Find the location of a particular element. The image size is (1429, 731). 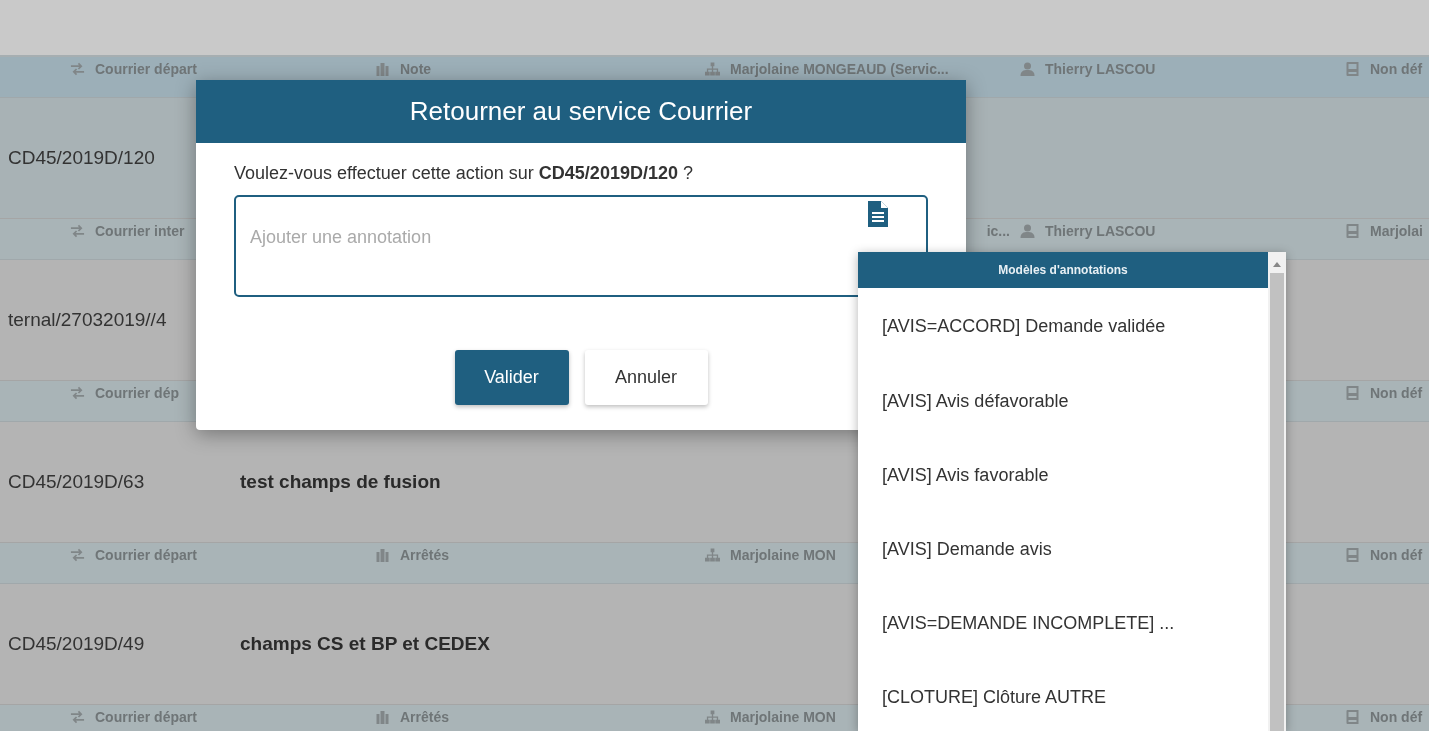

dialog-title: Retourner au service Courrier is located at coordinates (581, 111).